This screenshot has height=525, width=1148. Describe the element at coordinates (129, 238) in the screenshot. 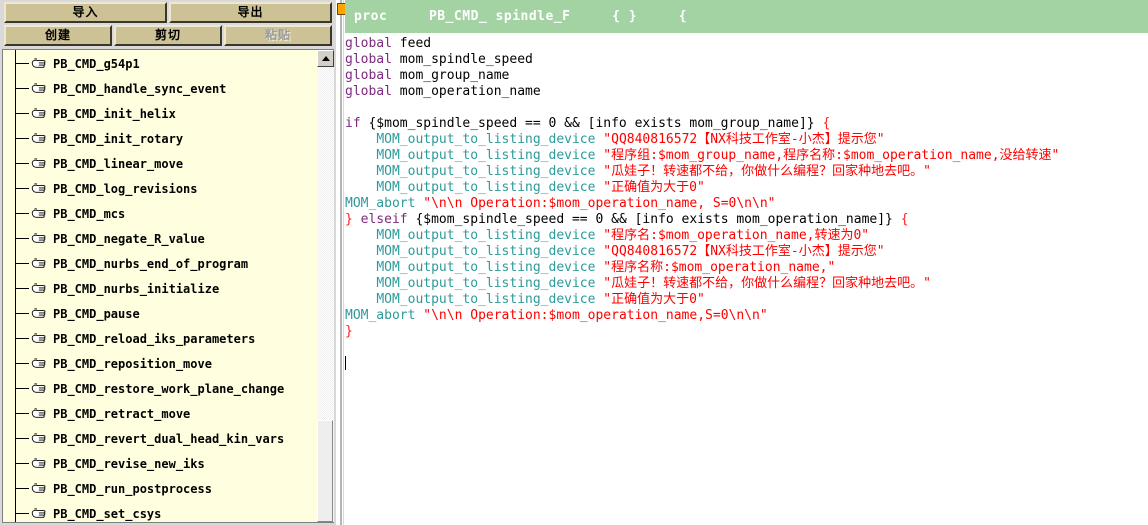

I see `tree-item-label: PB_CMD_negate_R_value` at that location.